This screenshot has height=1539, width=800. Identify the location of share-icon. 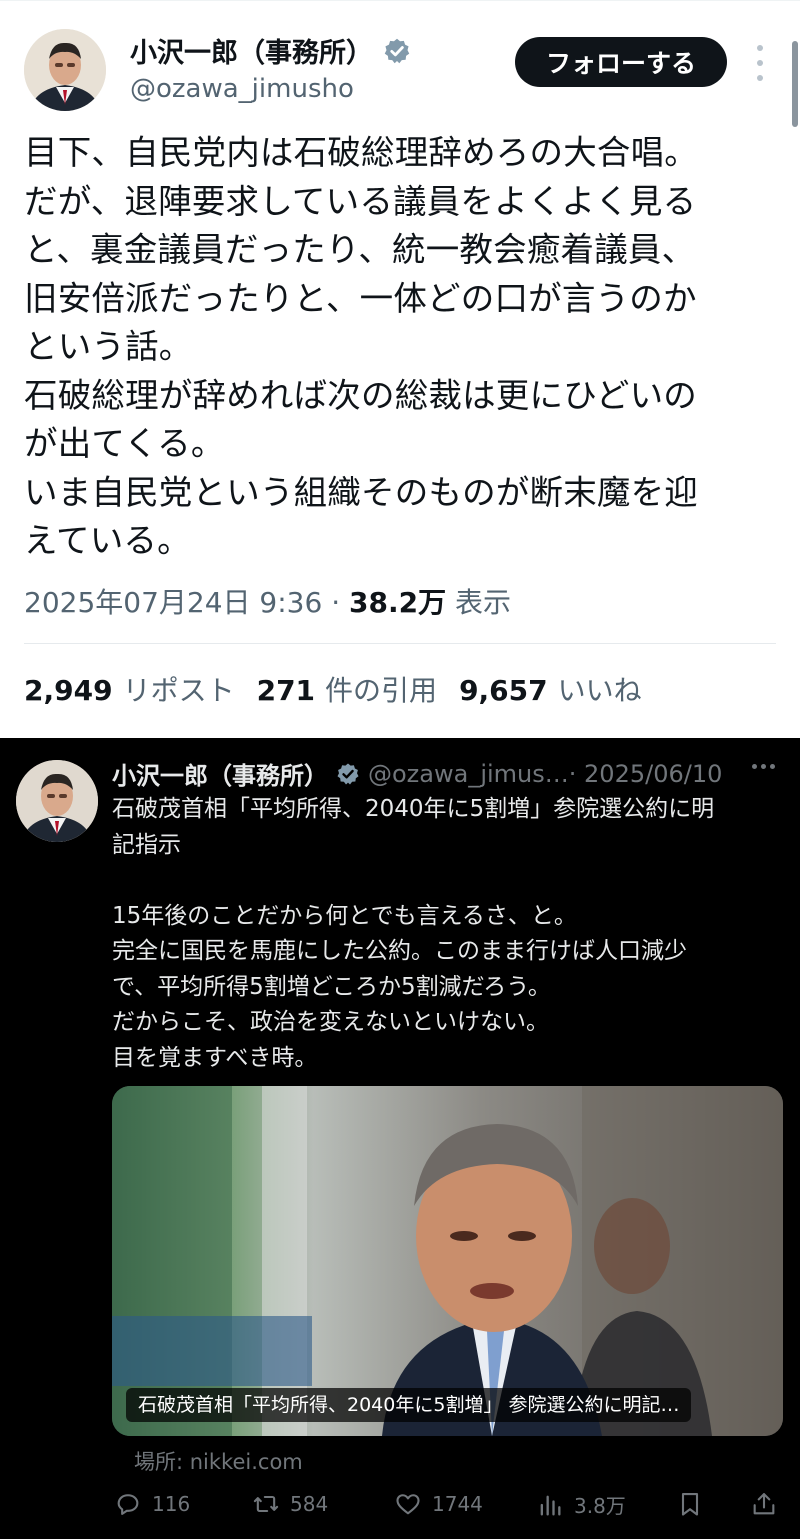
(764, 1504).